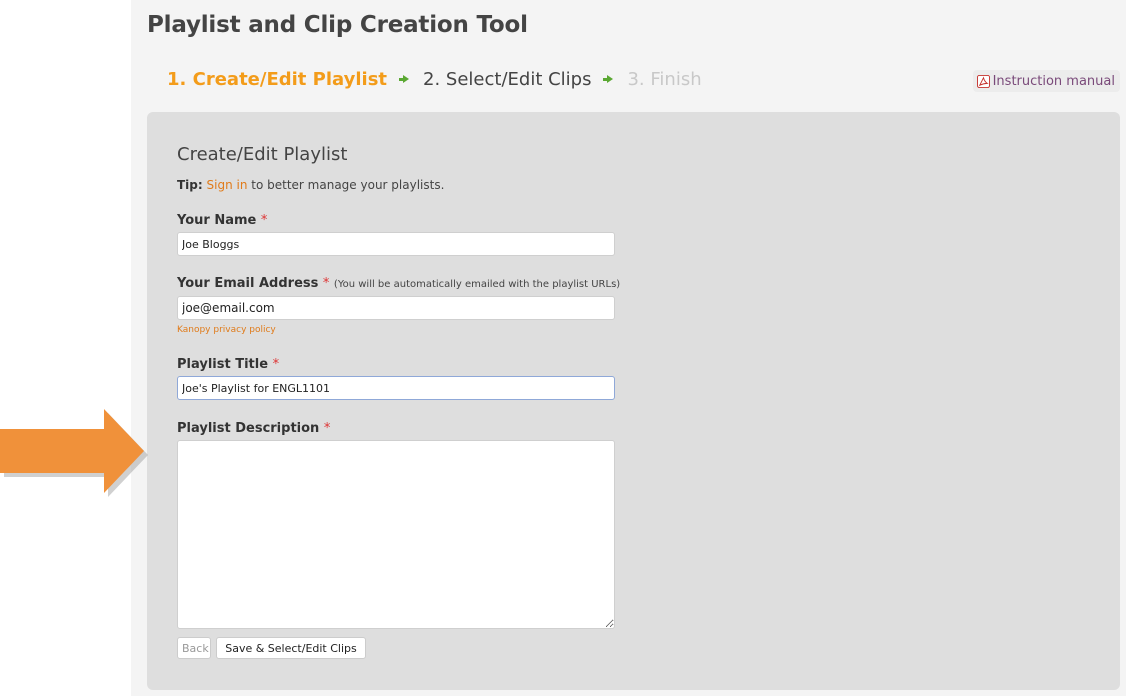 Image resolution: width=1126 pixels, height=696 pixels. Describe the element at coordinates (227, 185) in the screenshot. I see `sign-in-link: Sign in` at that location.